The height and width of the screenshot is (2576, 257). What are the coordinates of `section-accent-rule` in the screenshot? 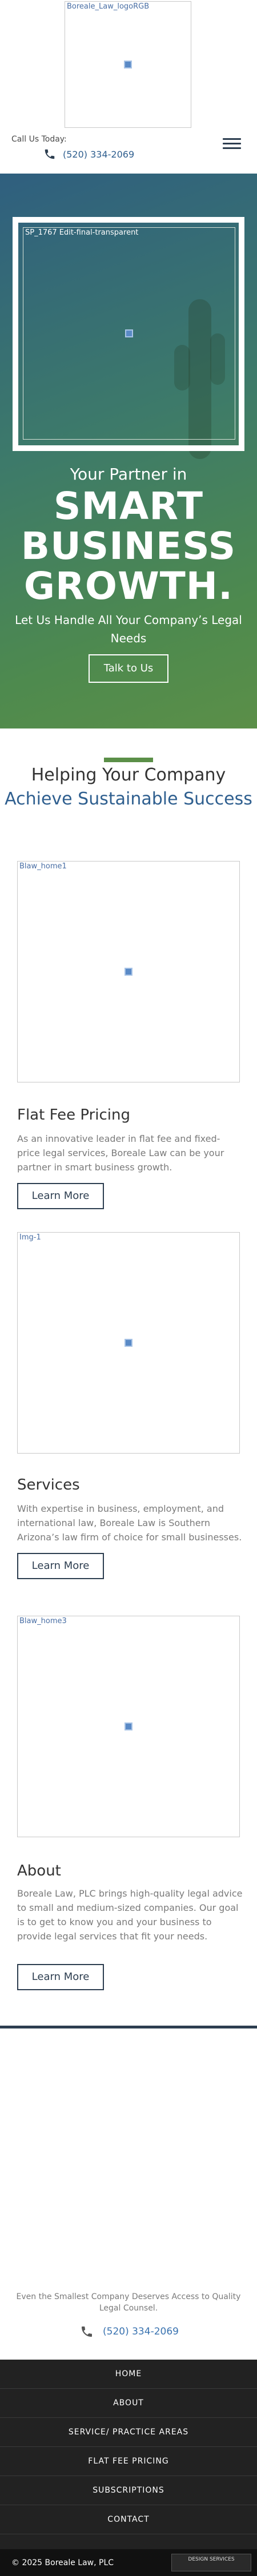 It's located at (128, 760).